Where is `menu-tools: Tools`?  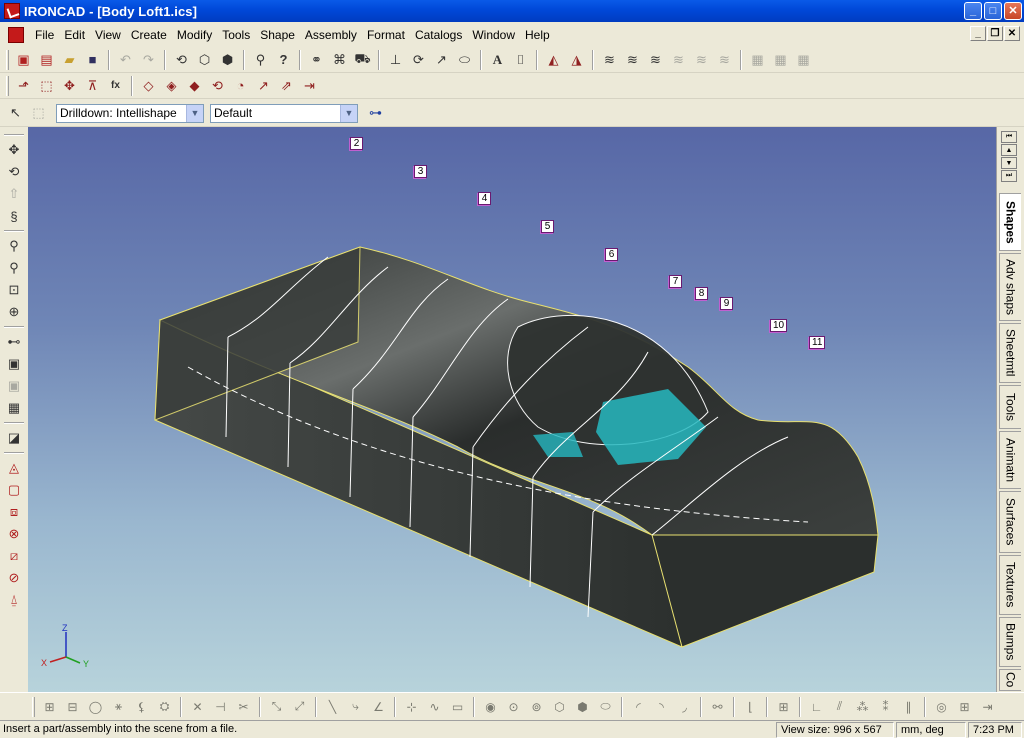 menu-tools: Tools is located at coordinates (236, 35).